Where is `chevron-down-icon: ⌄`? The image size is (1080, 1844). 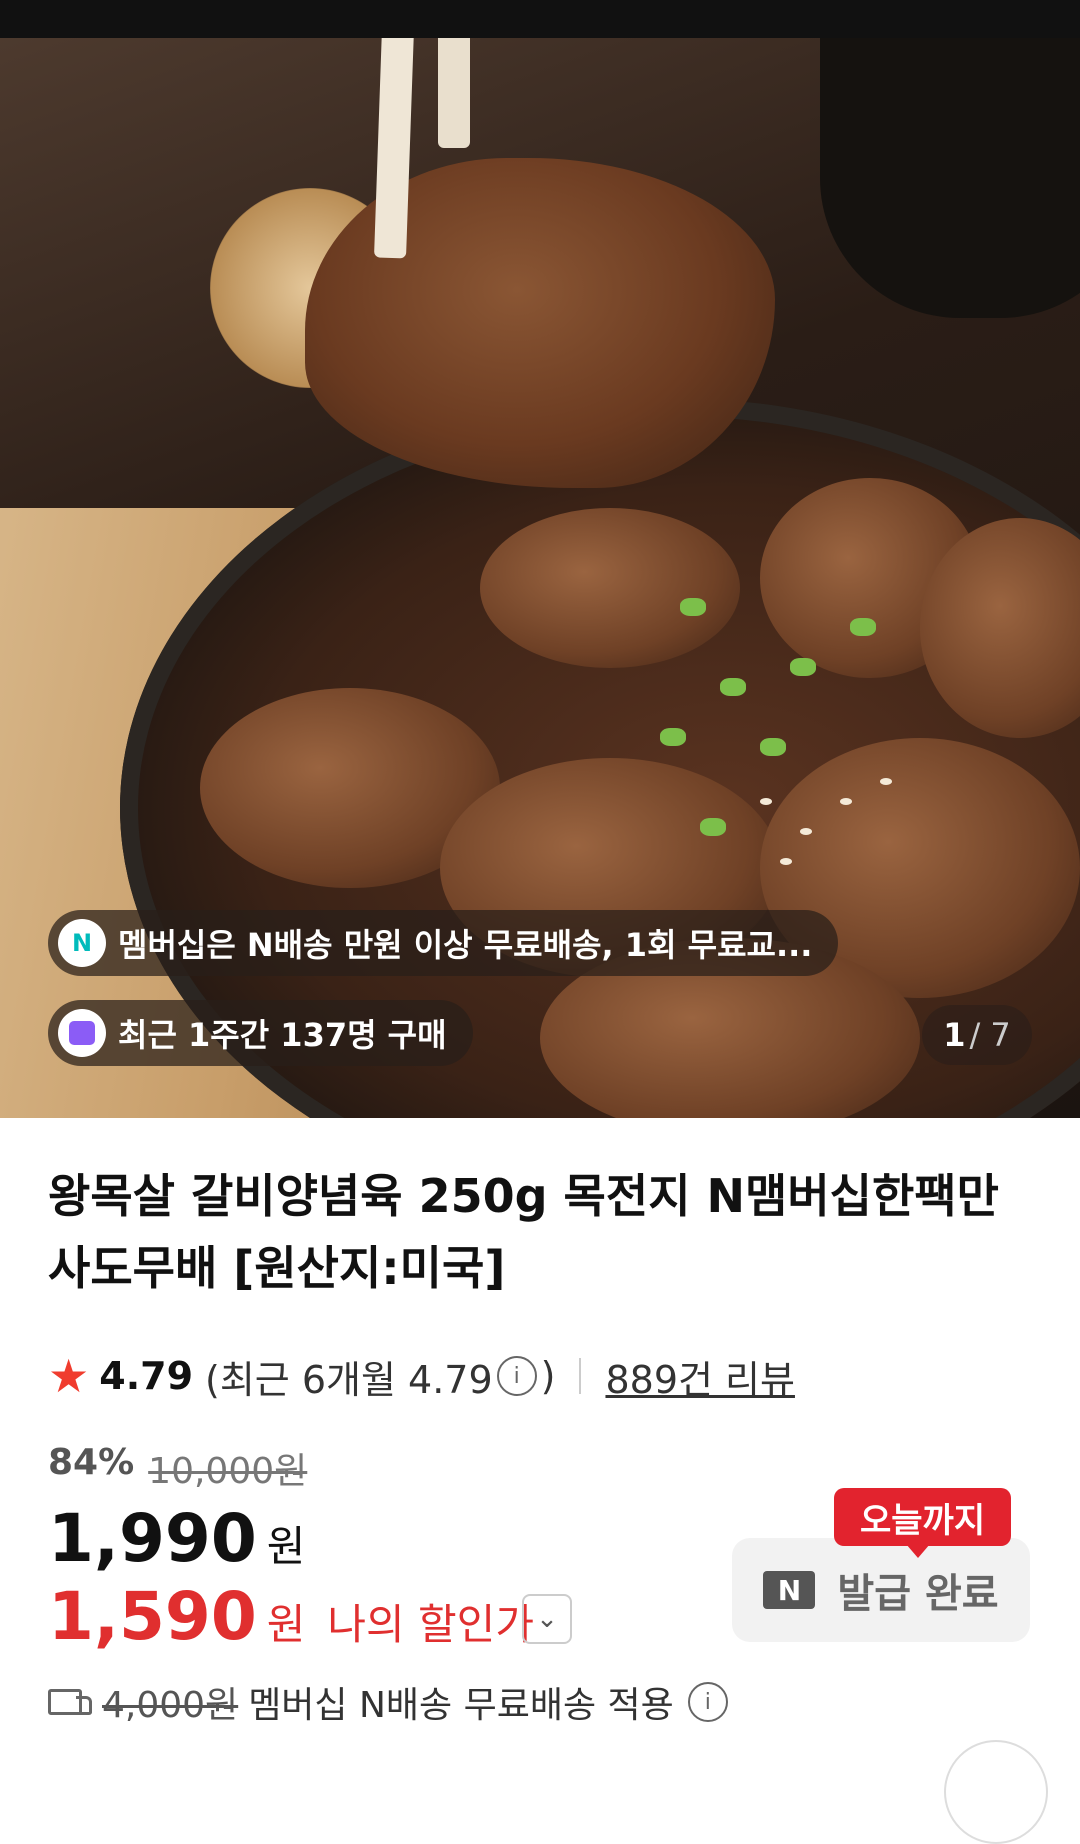 chevron-down-icon: ⌄ is located at coordinates (547, 1619).